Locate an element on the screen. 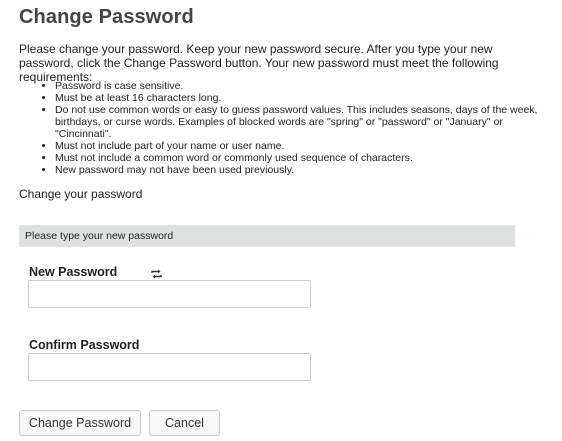 Image resolution: width=562 pixels, height=441 pixels. refresh-icon is located at coordinates (156, 273).